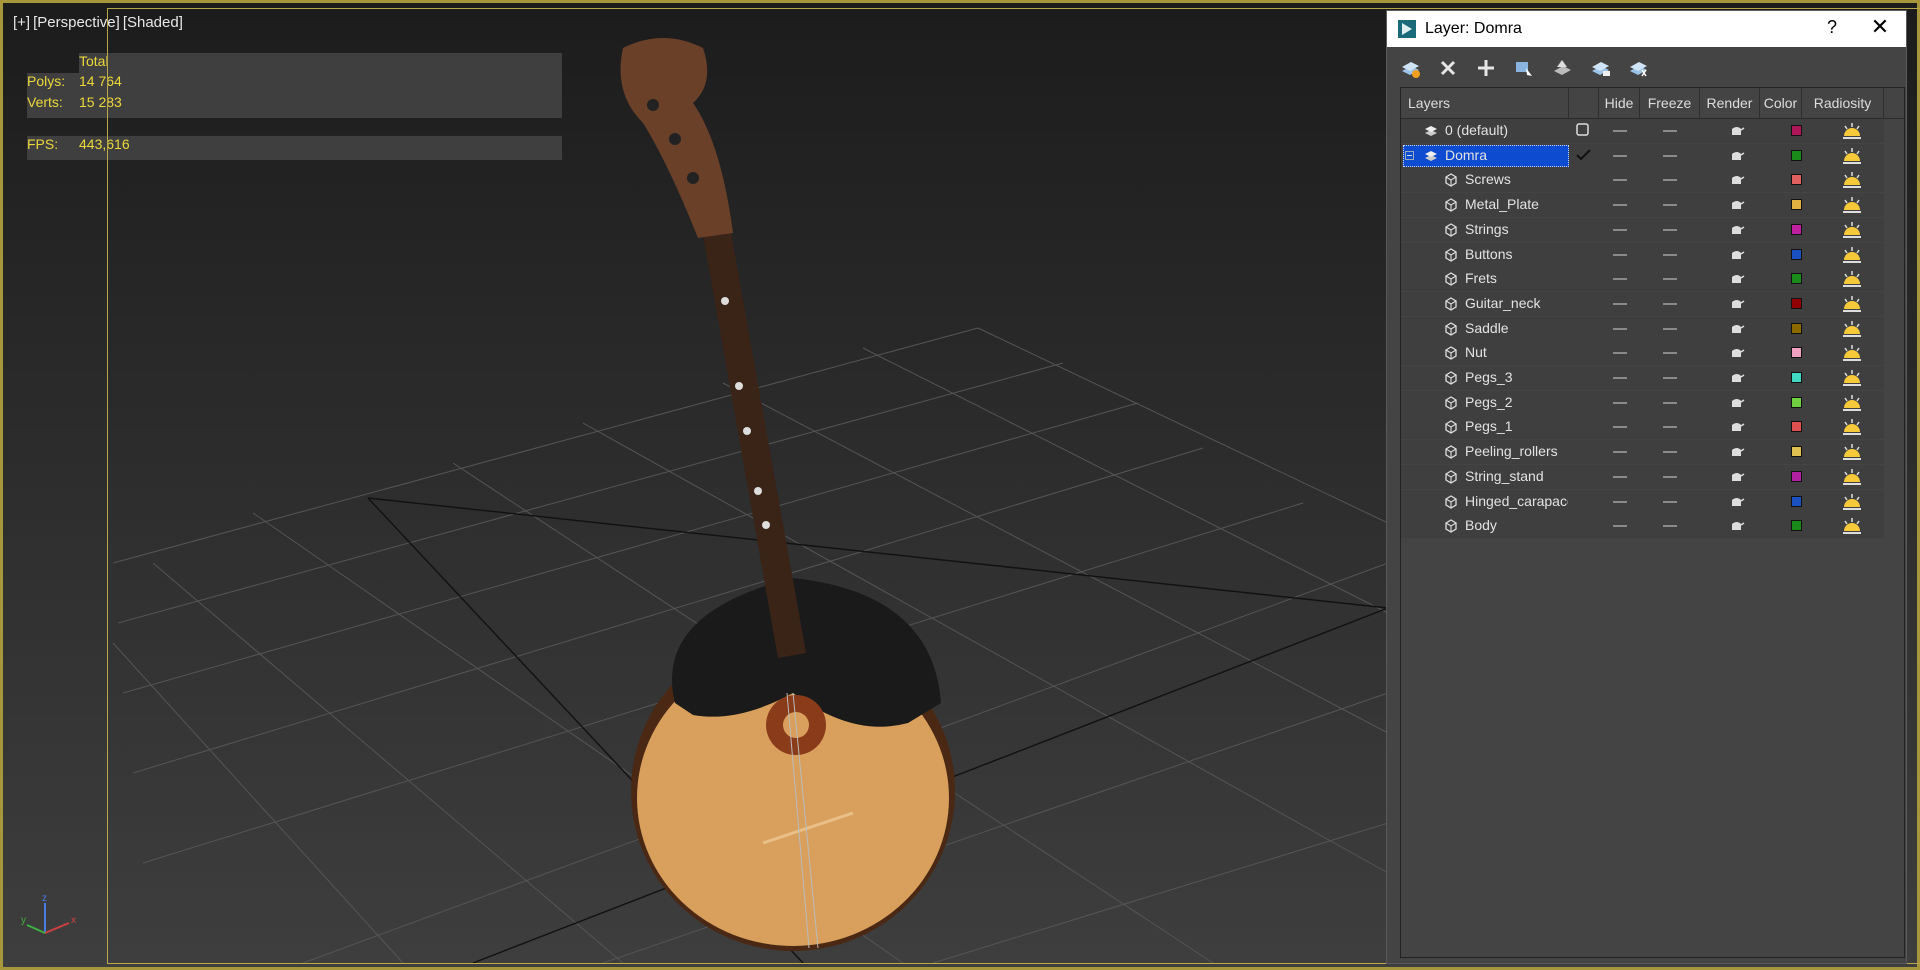 The width and height of the screenshot is (1920, 970). I want to click on object-row: Peeling_rollers, so click(1642, 452).